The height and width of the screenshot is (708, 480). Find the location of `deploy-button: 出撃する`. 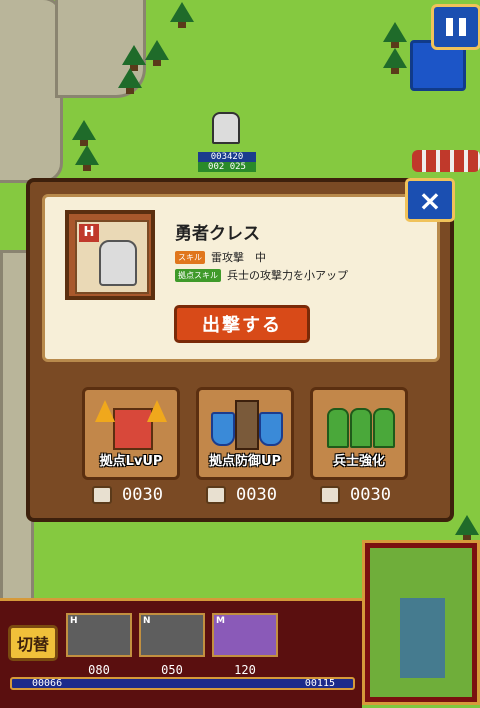

deploy-button: 出撃する is located at coordinates (242, 324).